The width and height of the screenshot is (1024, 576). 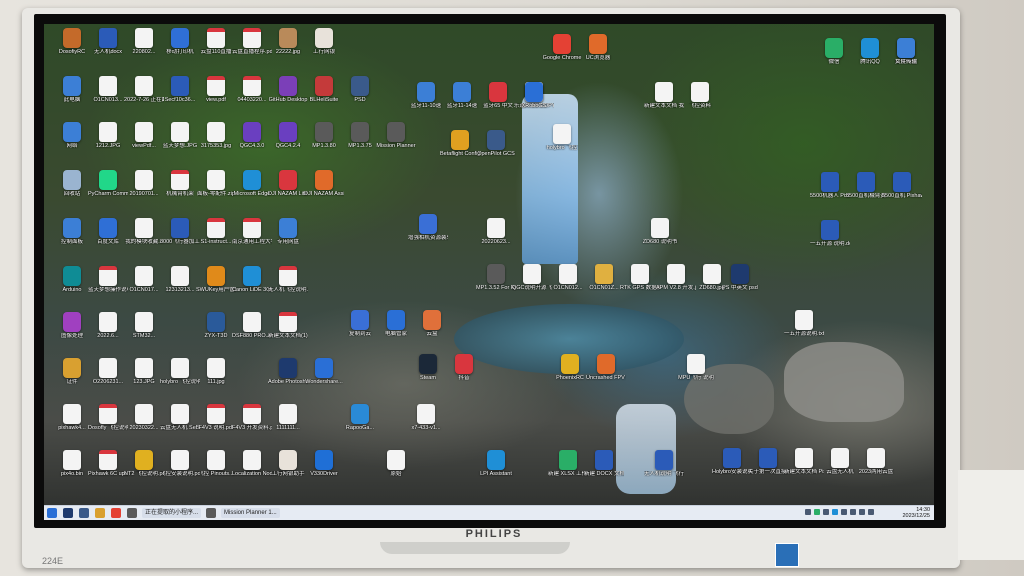 What do you see at coordinates (664, 95) in the screenshot?
I see `desktop-icon: 新建文本文档 我的` at bounding box center [664, 95].